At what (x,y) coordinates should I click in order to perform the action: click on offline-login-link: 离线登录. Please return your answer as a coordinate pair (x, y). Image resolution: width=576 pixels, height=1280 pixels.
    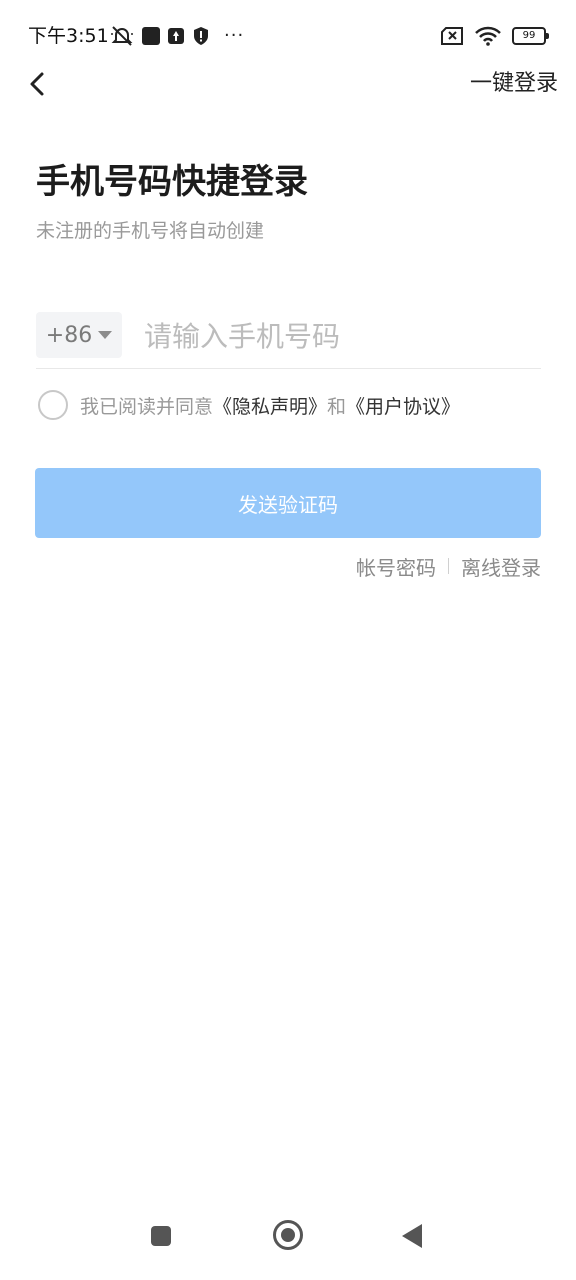
    Looking at the image, I should click on (501, 566).